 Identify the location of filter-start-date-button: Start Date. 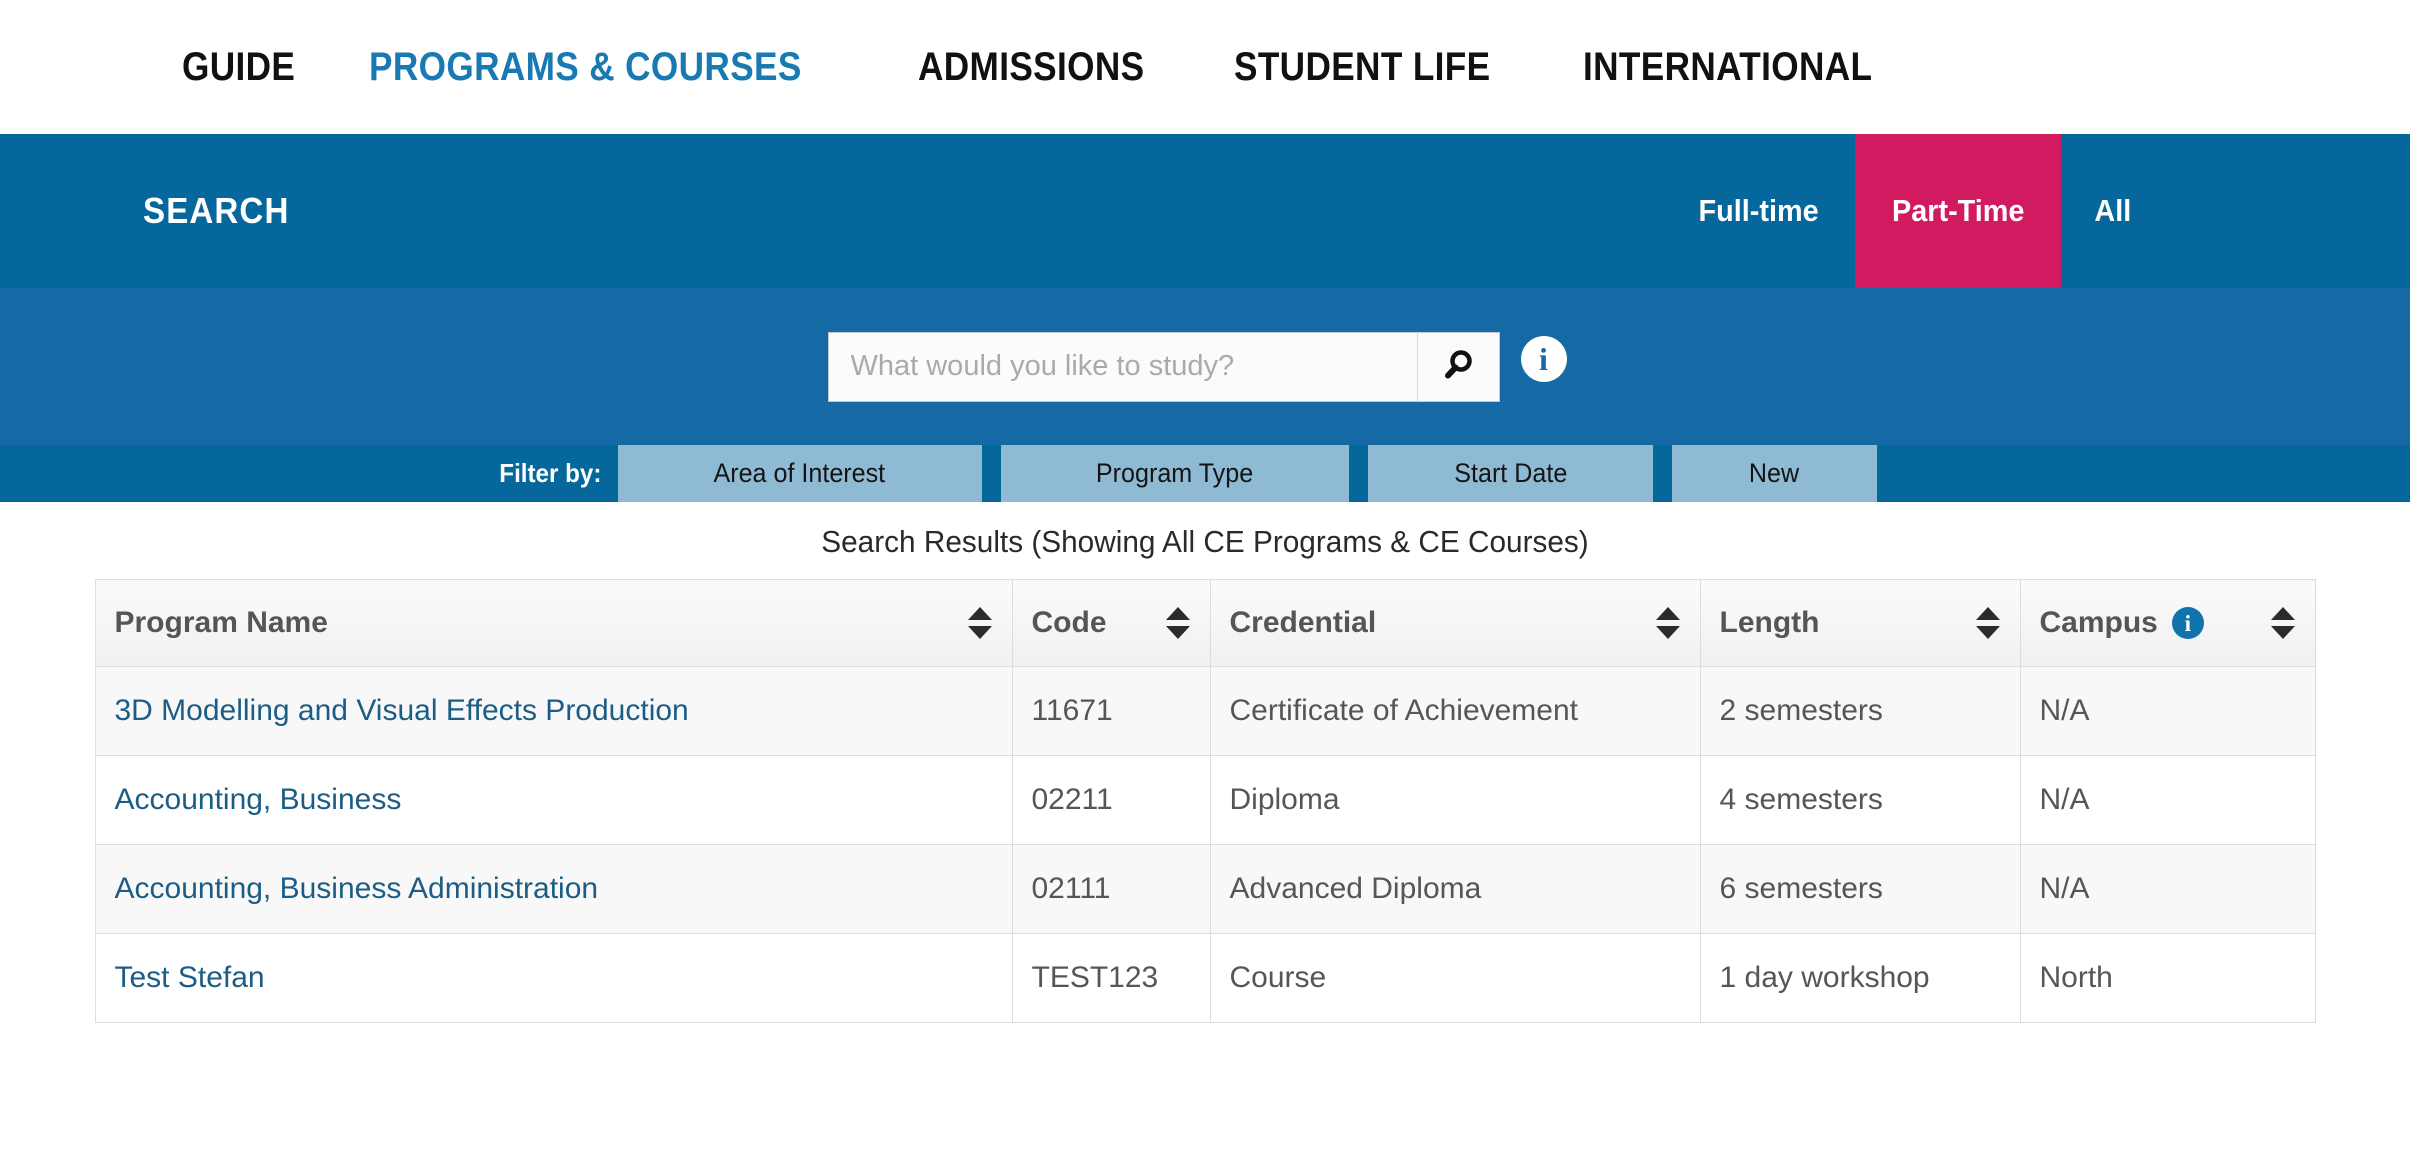
(1510, 473).